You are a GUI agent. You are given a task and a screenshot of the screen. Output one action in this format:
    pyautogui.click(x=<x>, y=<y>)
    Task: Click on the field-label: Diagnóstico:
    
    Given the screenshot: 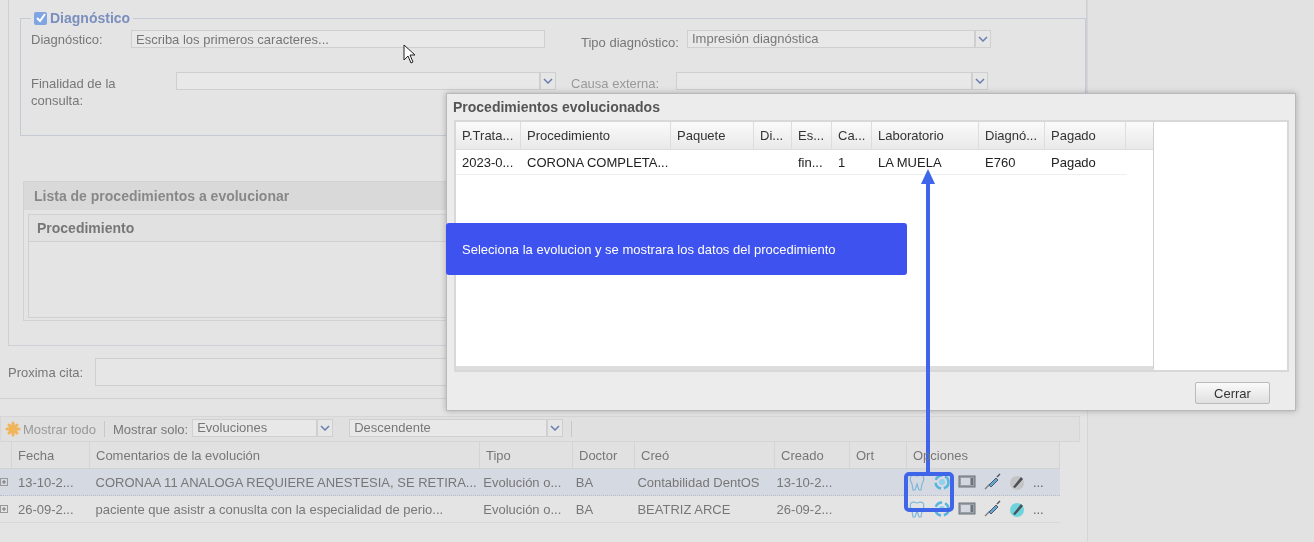 What is the action you would take?
    pyautogui.click(x=67, y=39)
    